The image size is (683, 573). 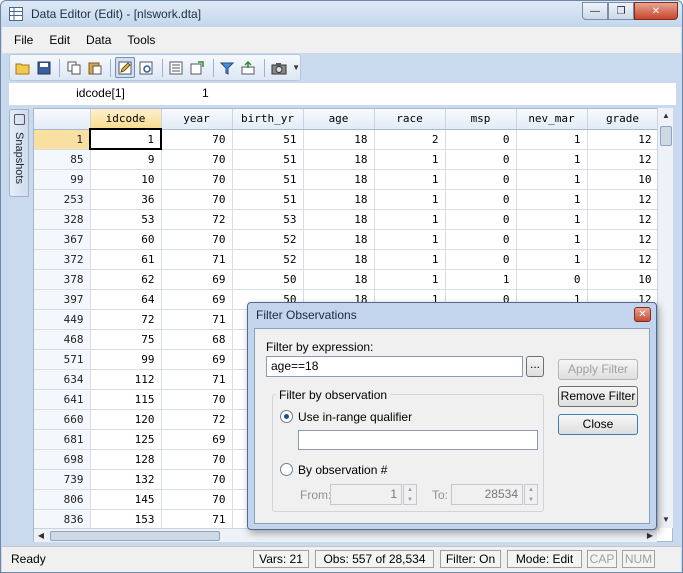 What do you see at coordinates (126, 239) in the screenshot?
I see `grid-cell: 60` at bounding box center [126, 239].